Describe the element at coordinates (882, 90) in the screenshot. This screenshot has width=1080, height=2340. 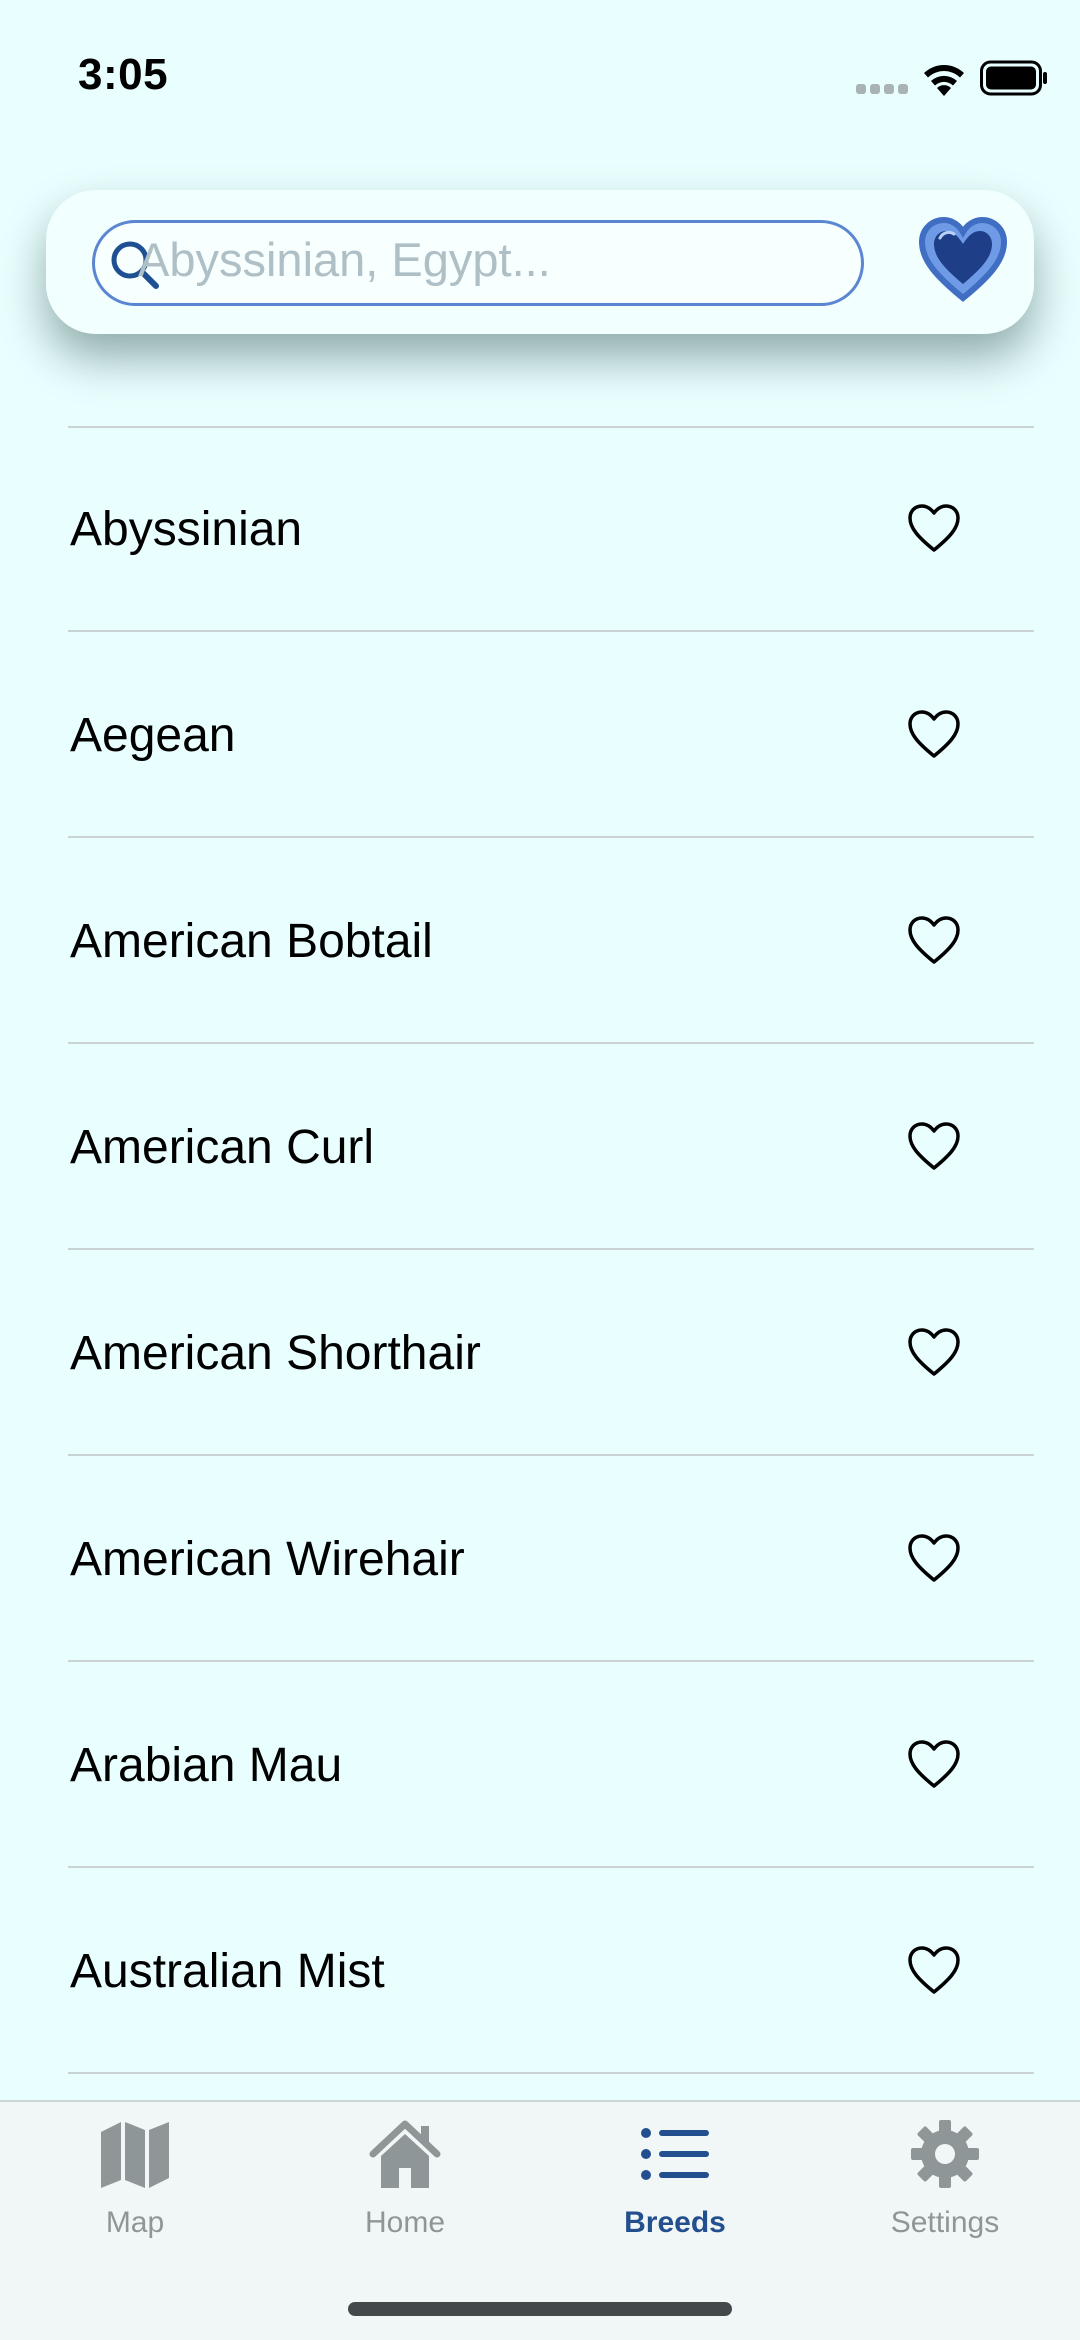
I see `cellular-signal-icon` at that location.